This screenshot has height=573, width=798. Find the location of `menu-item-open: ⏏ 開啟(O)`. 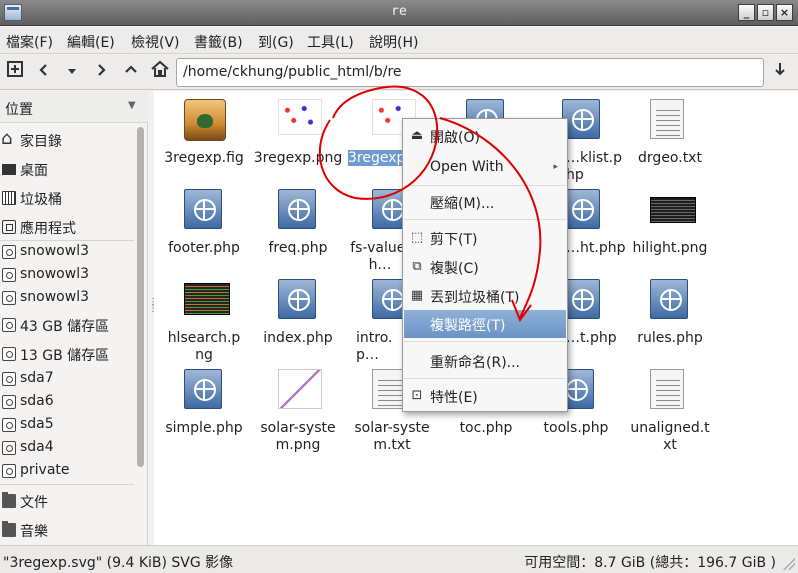

menu-item-open: ⏏ 開啟(O) is located at coordinates (485, 136).